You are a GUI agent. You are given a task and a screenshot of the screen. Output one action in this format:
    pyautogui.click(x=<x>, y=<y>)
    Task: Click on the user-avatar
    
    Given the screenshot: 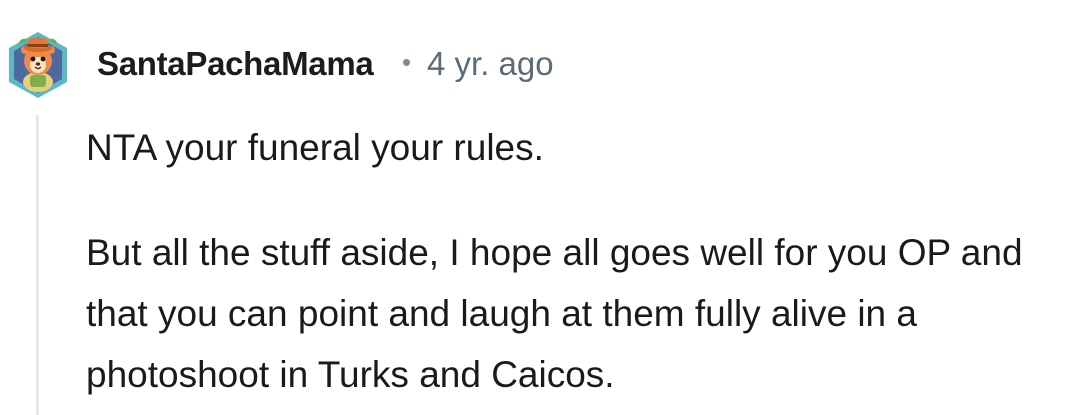 What is the action you would take?
    pyautogui.click(x=38, y=64)
    